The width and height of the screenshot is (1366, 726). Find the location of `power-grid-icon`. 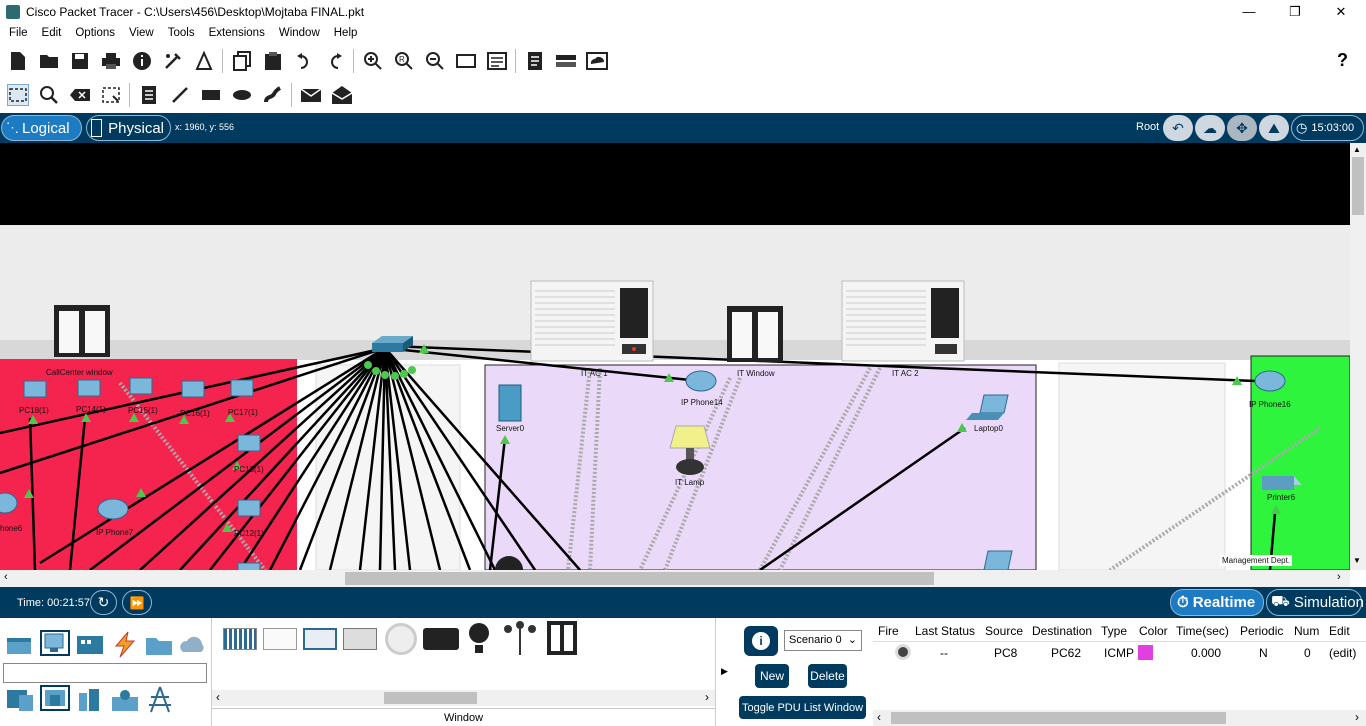

power-grid-icon is located at coordinates (160, 699).